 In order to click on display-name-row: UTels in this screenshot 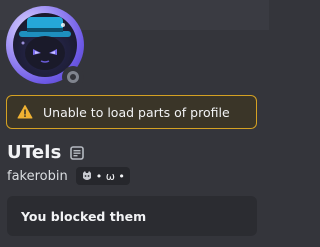, I will do `click(45, 152)`.